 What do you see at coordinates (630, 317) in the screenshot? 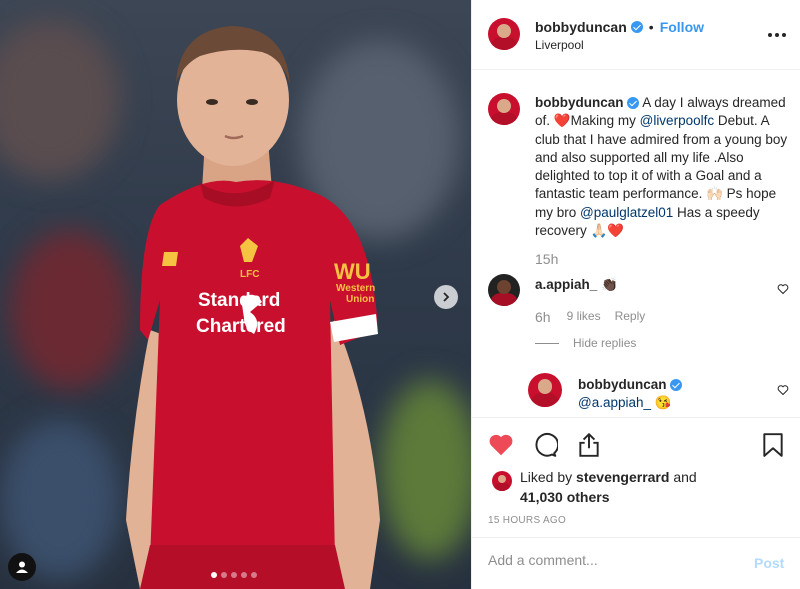
I see `reply-button: Reply` at bounding box center [630, 317].